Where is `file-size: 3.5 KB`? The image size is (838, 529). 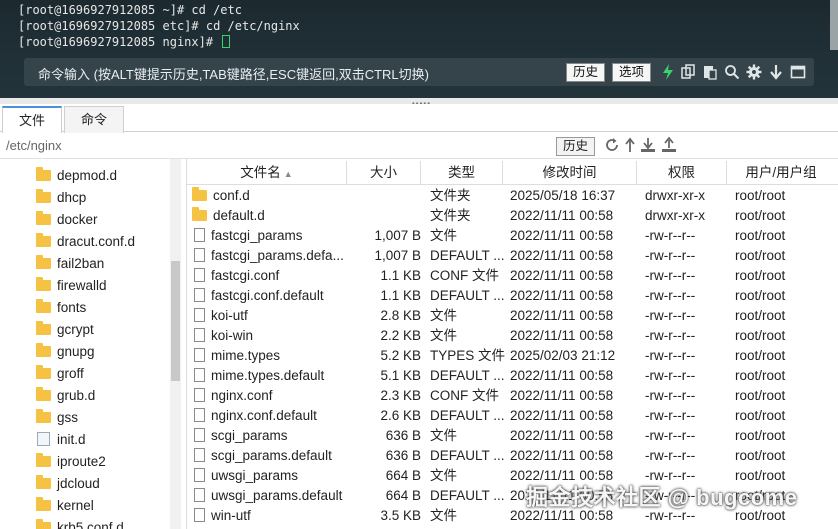 file-size: 3.5 KB is located at coordinates (400, 515).